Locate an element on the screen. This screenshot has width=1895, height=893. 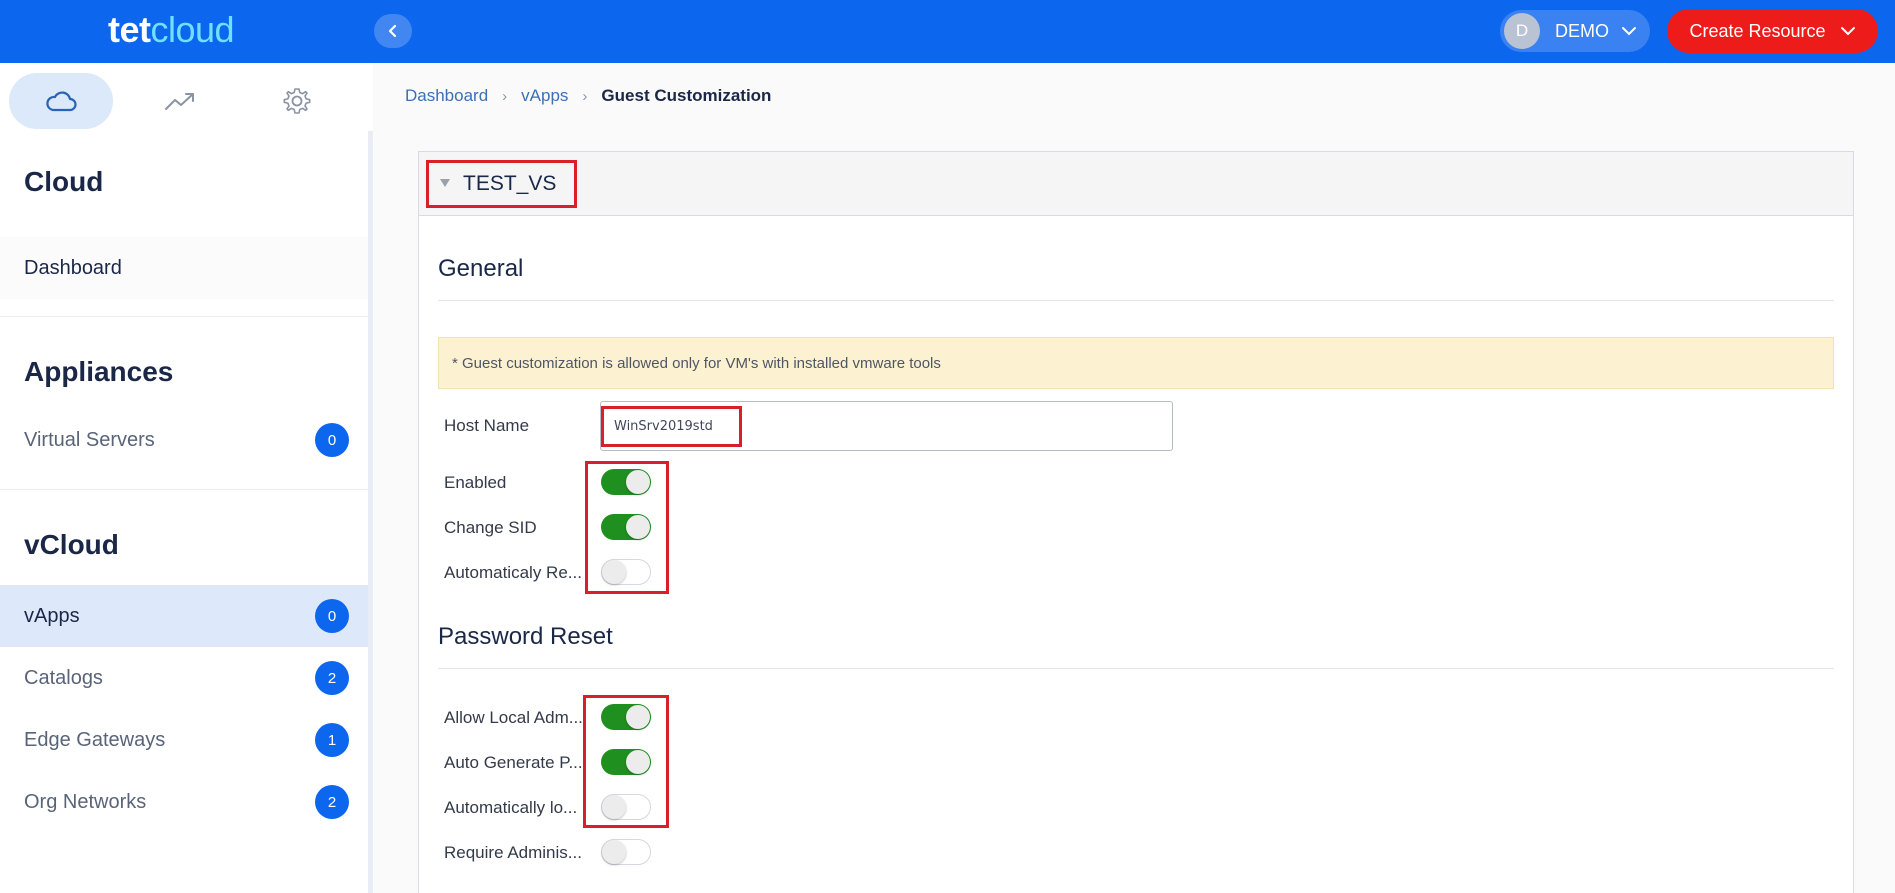
section-vcloud: vCloud is located at coordinates (71, 544).